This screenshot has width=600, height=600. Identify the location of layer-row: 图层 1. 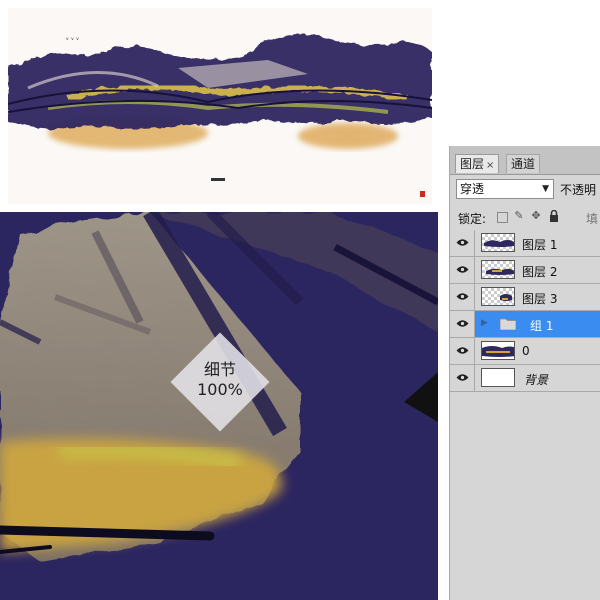
(525, 243).